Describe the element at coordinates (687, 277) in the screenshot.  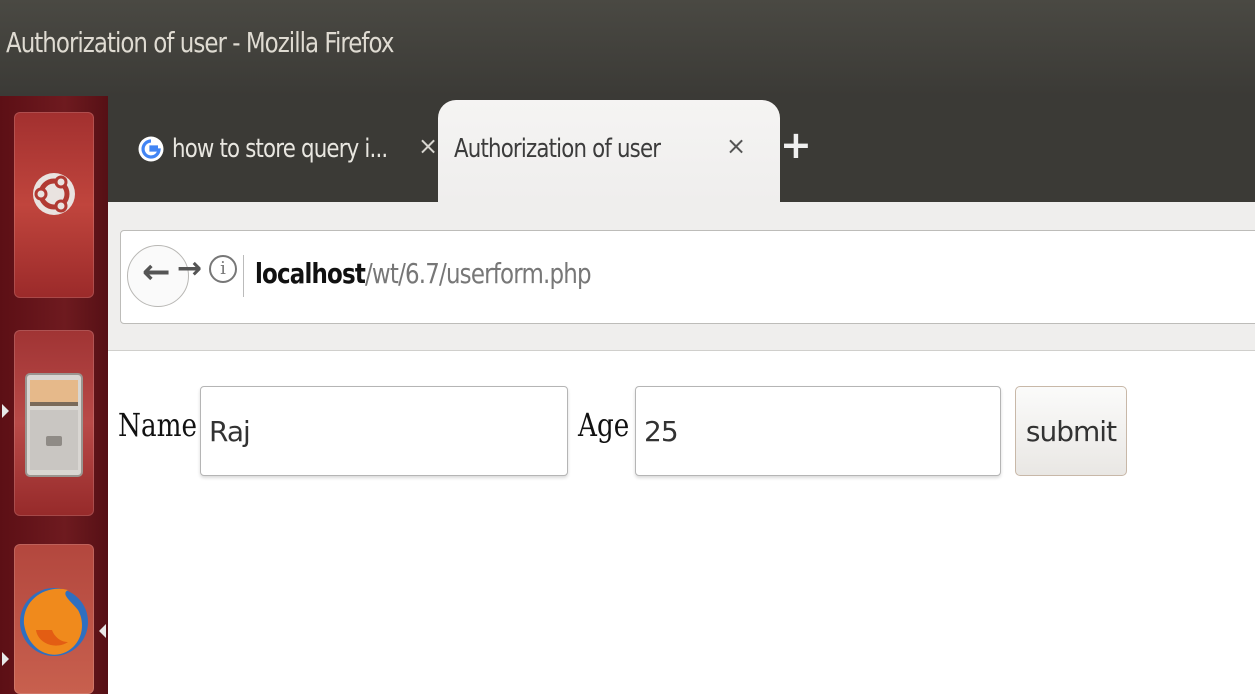
I see `url-bar: ← → i localhost/wt/6.7/userform.php` at that location.